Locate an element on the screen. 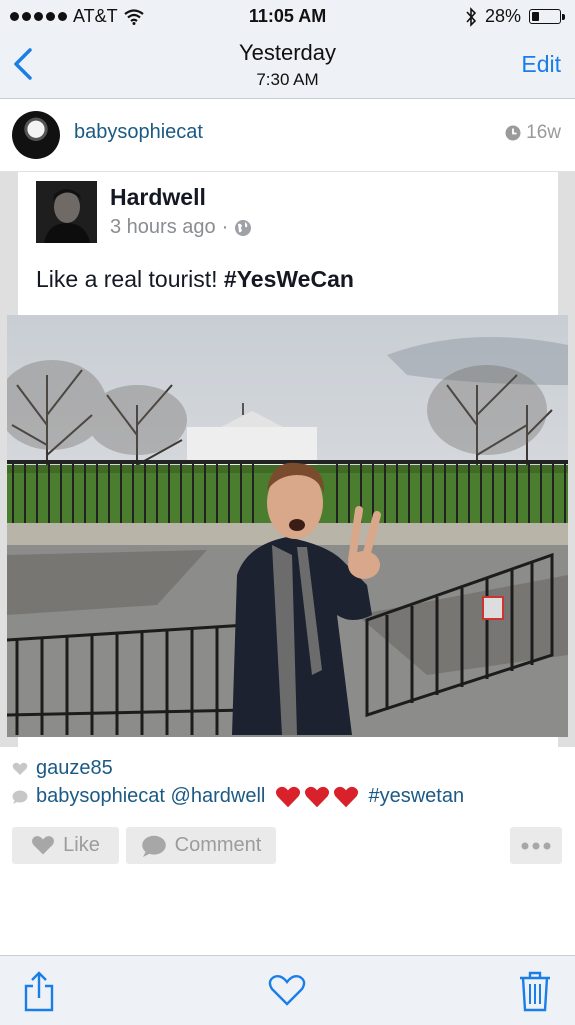 The image size is (575, 1025). favorite-button is located at coordinates (287, 992).